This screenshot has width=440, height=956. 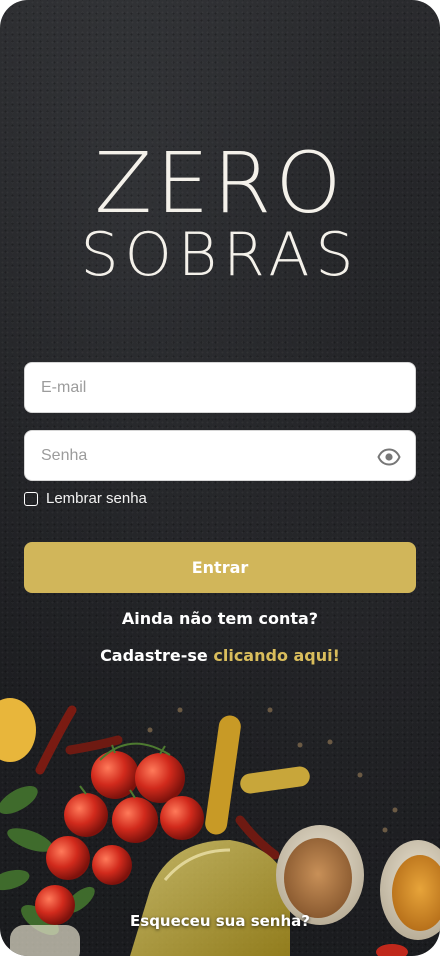 I want to click on remember-password: Lembrar senha, so click(x=85, y=498).